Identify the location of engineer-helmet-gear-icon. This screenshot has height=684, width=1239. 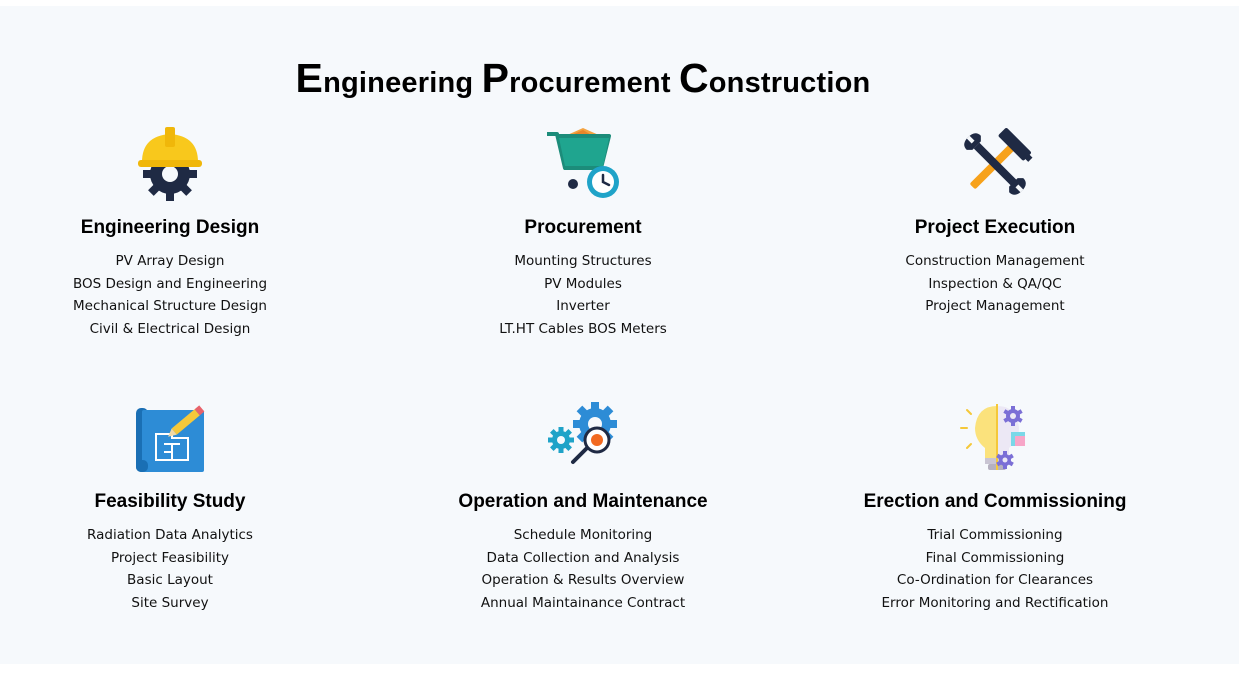
(170, 164).